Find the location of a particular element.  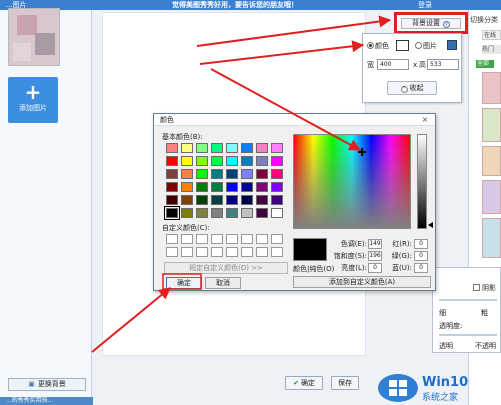

image-picker-icon is located at coordinates (452, 45).